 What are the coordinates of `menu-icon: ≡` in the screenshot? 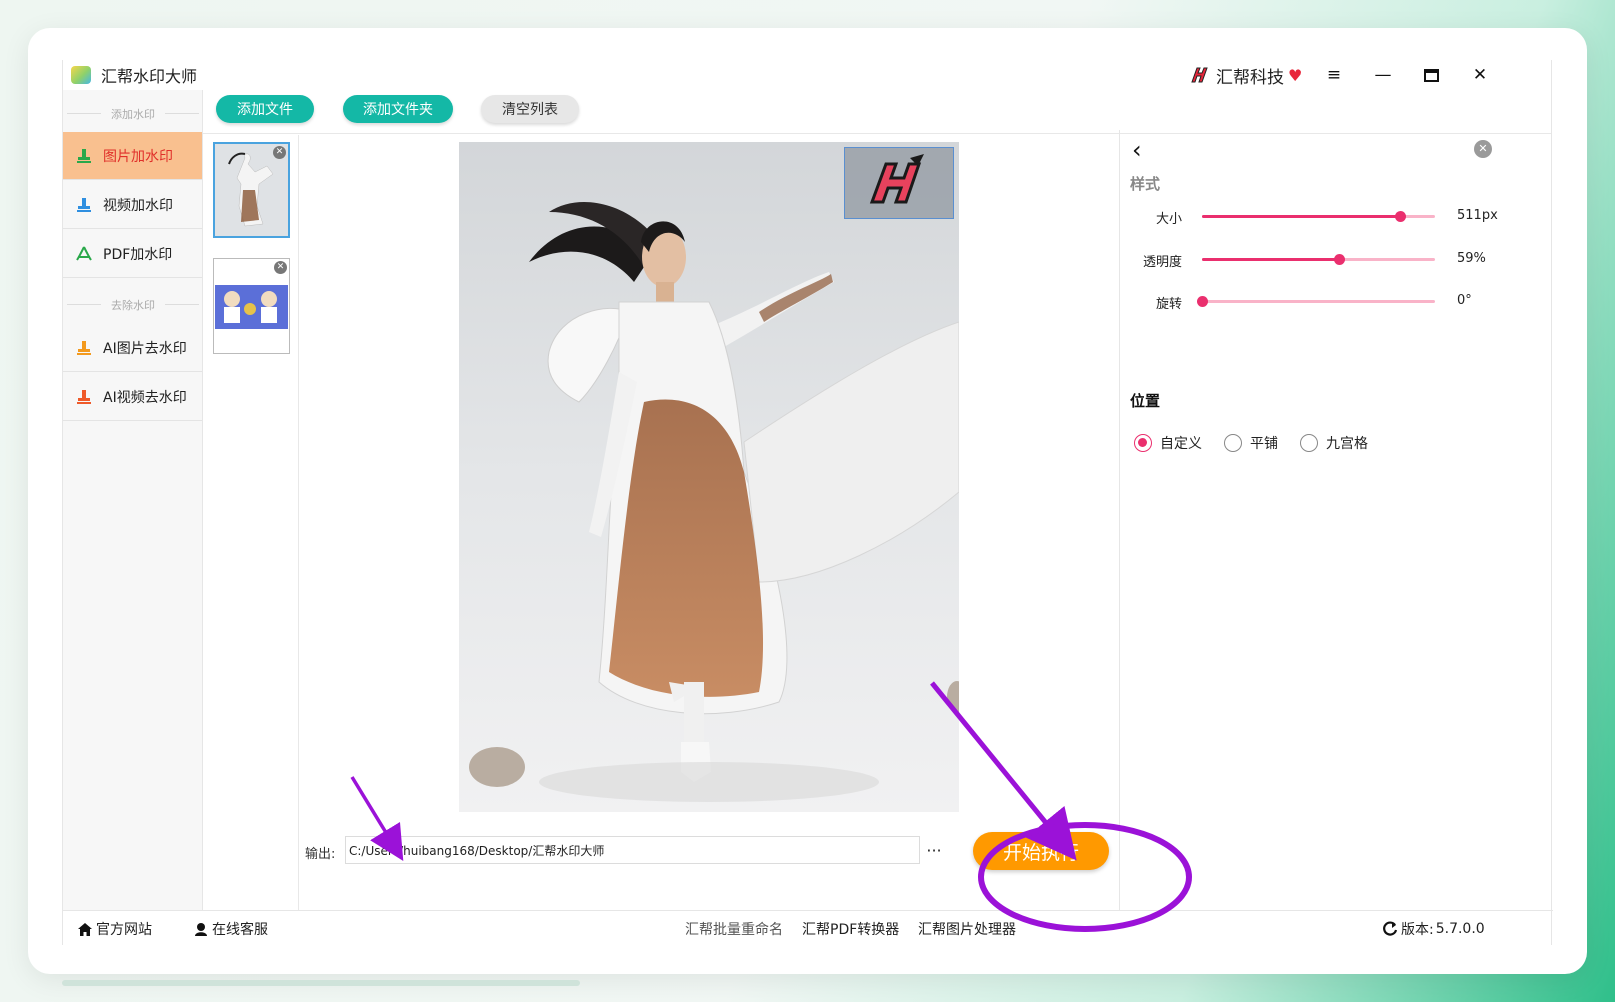 It's located at (1334, 75).